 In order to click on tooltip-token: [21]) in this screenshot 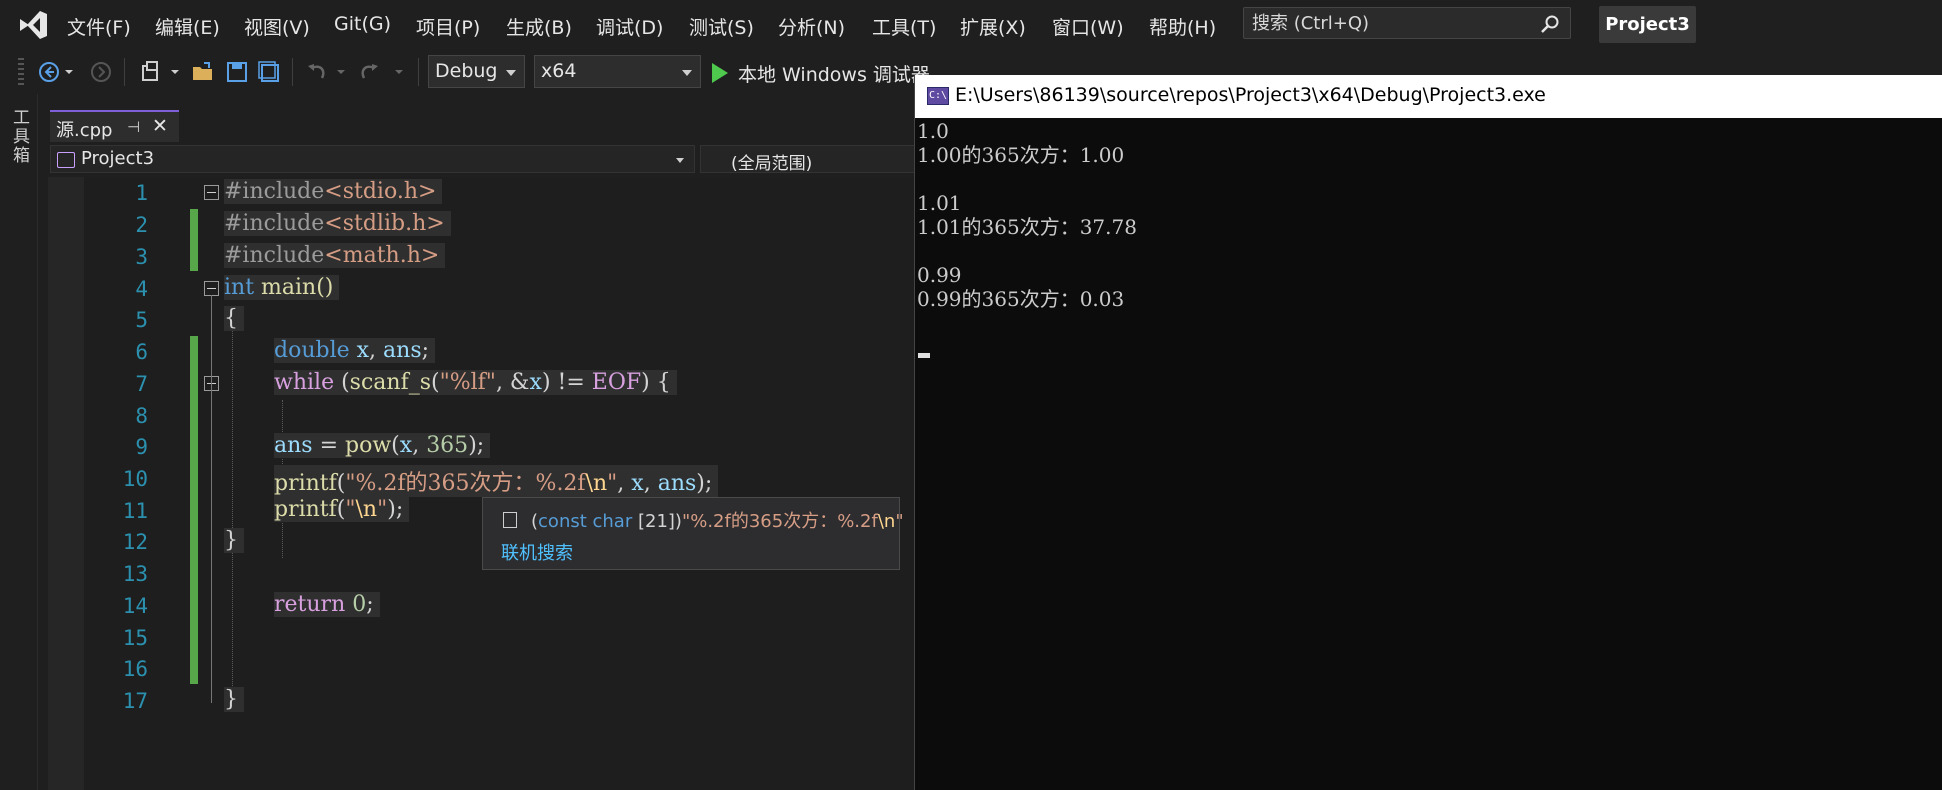, I will do `click(657, 521)`.